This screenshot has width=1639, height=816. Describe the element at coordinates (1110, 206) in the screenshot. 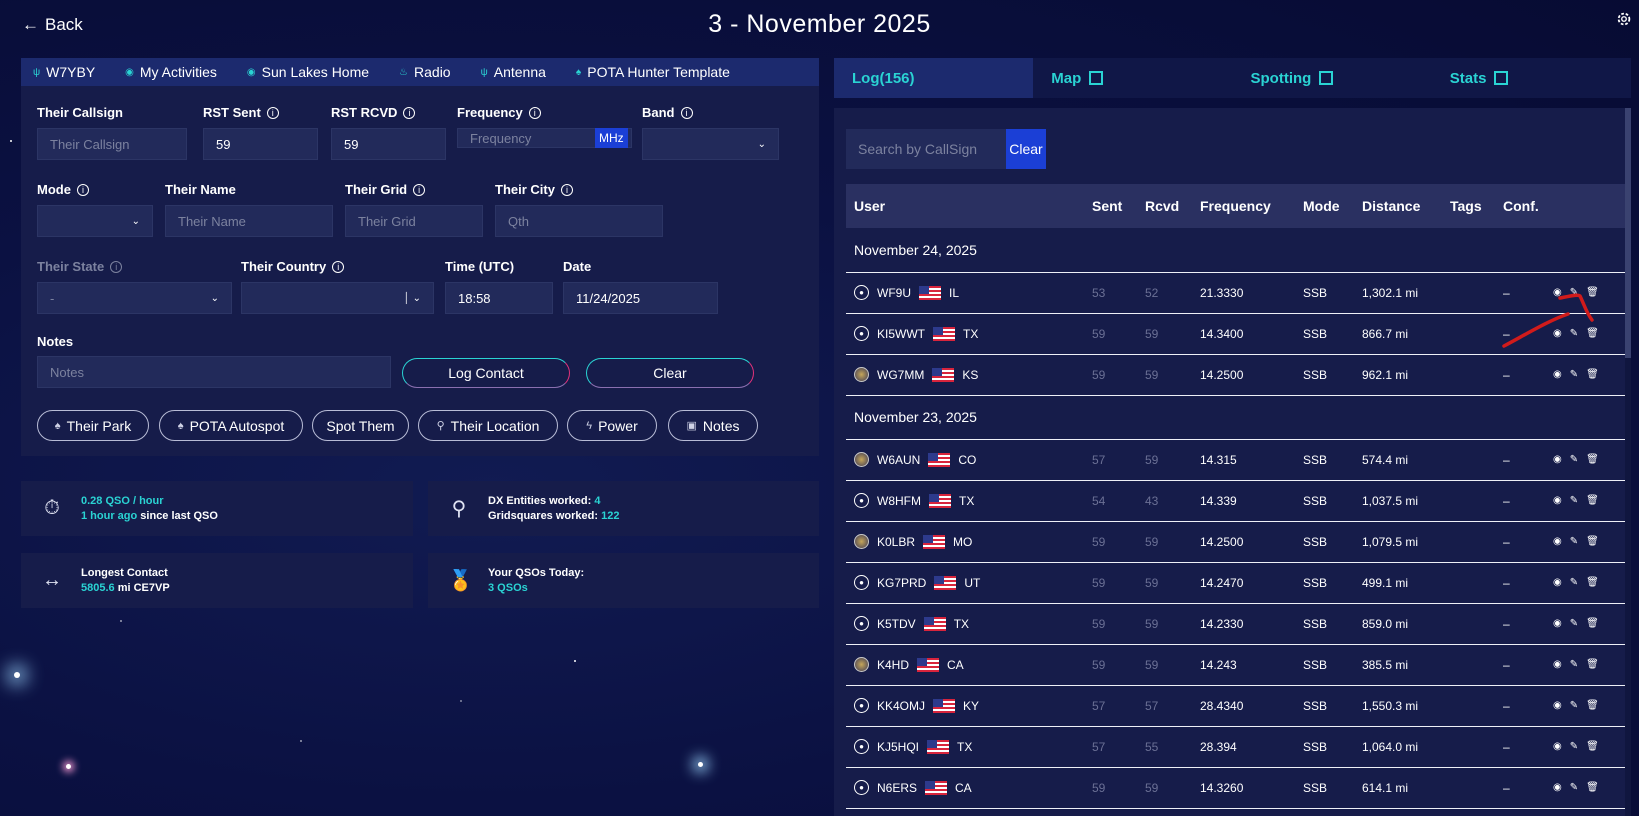

I see `column-header-sent: Sent` at that location.